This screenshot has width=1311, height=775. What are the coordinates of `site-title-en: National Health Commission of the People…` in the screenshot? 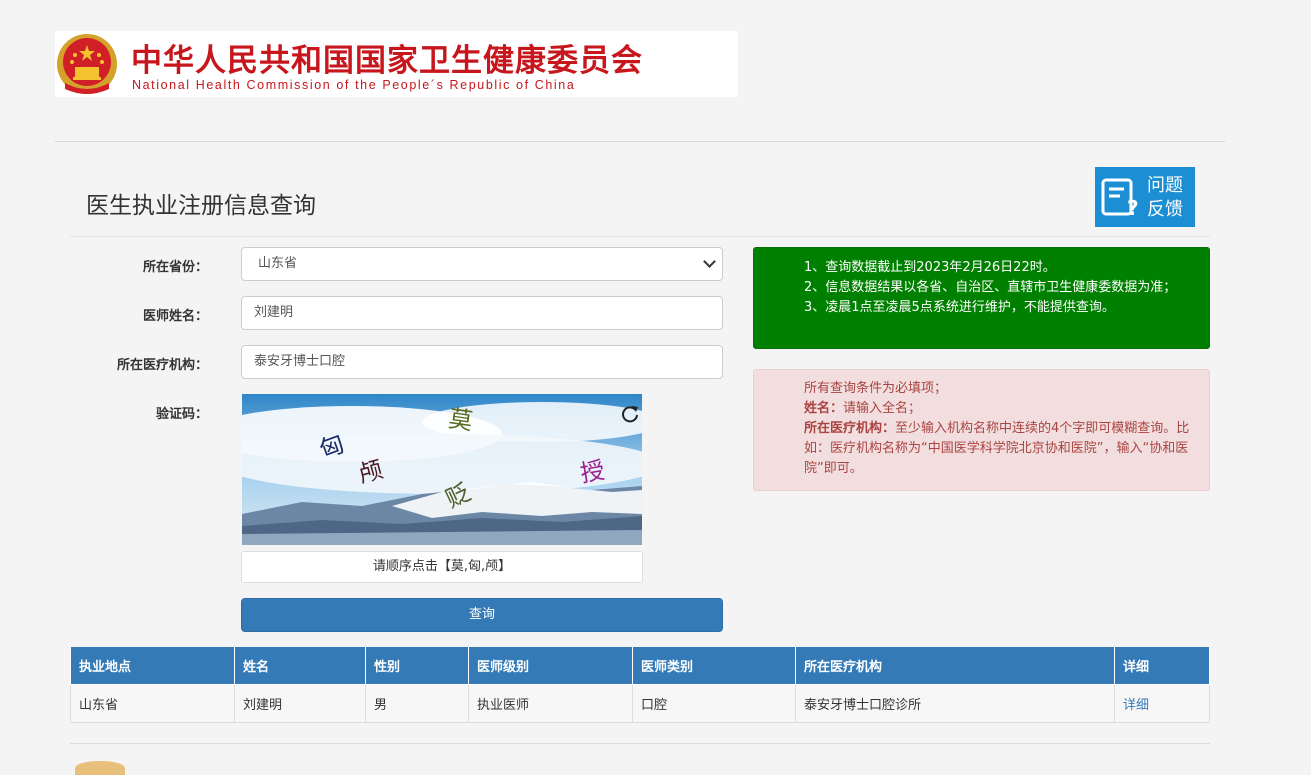 It's located at (354, 85).